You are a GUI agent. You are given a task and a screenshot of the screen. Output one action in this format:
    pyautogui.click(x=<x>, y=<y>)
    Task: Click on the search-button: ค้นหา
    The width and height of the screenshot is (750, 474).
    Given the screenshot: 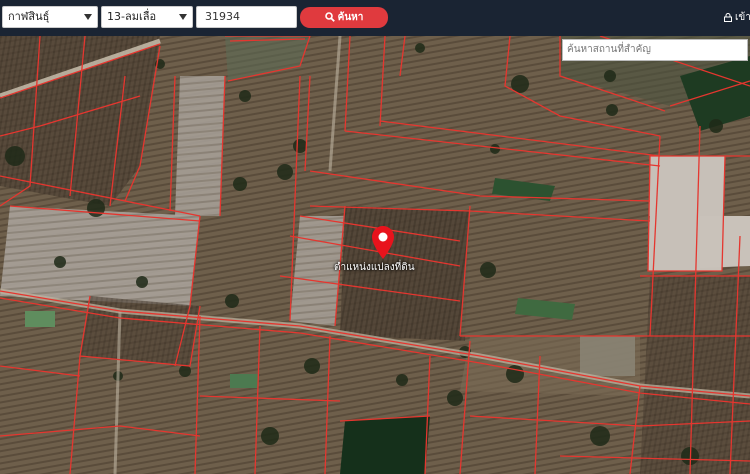 What is the action you would take?
    pyautogui.click(x=344, y=17)
    